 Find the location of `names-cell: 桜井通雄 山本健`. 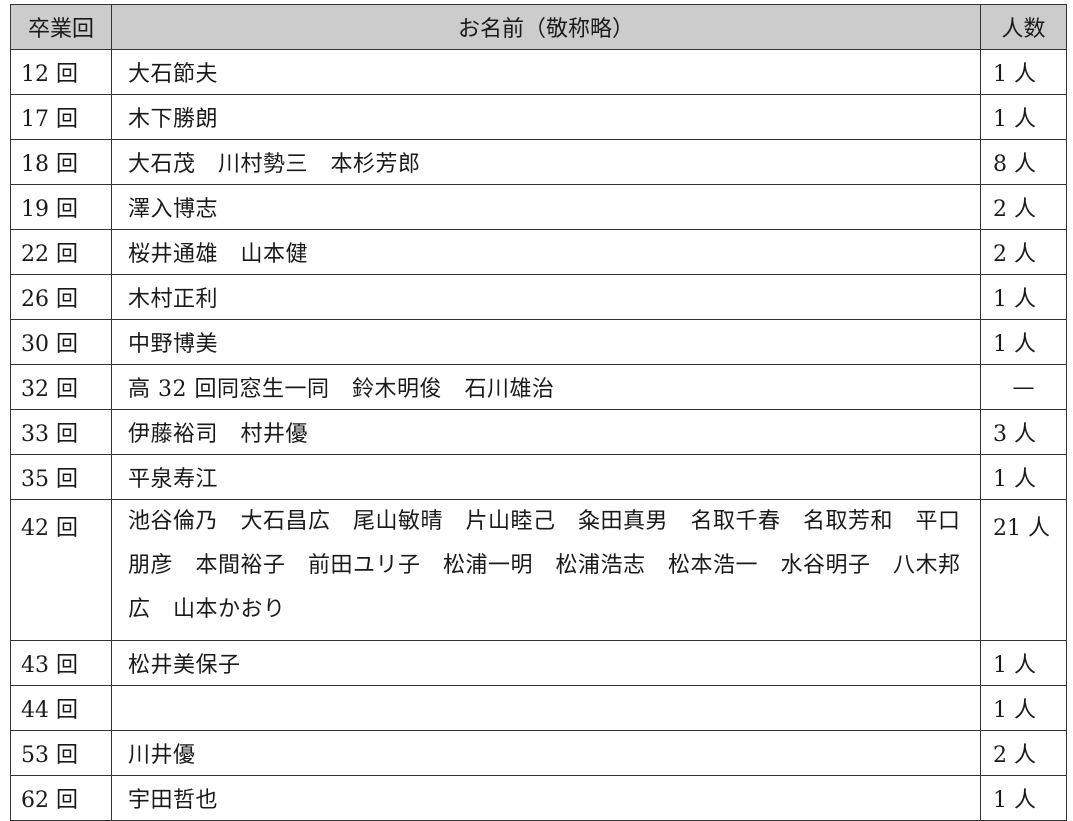

names-cell: 桜井通雄 山本健 is located at coordinates (546, 252).